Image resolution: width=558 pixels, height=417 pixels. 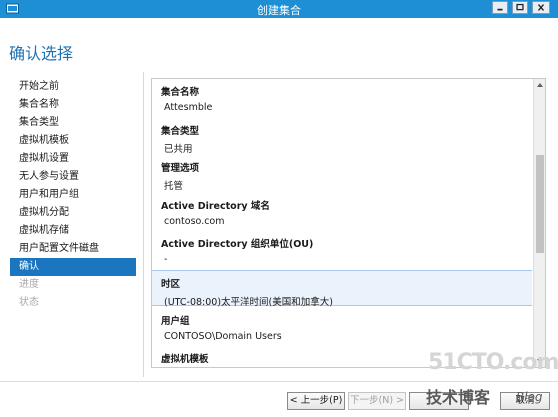 I want to click on nav-item-users-and-groups: 用户和用户组, so click(x=73, y=195).